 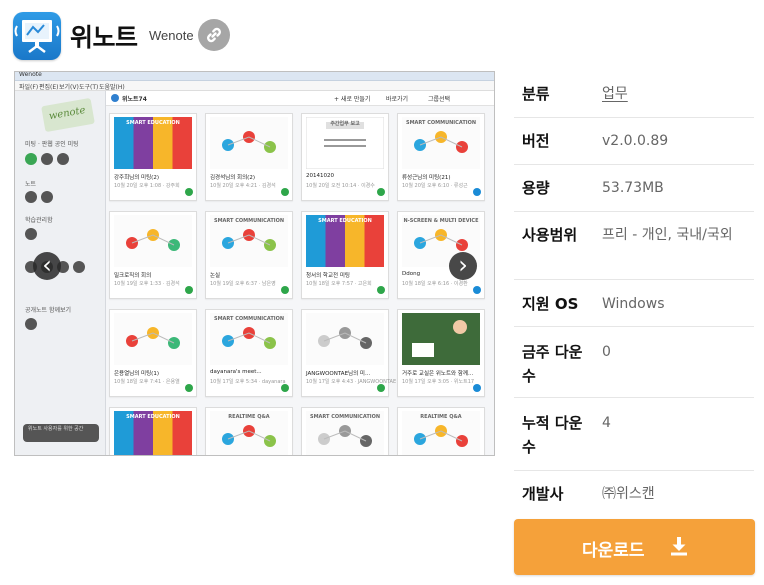 What do you see at coordinates (676, 94) in the screenshot?
I see `category-link: 업무` at bounding box center [676, 94].